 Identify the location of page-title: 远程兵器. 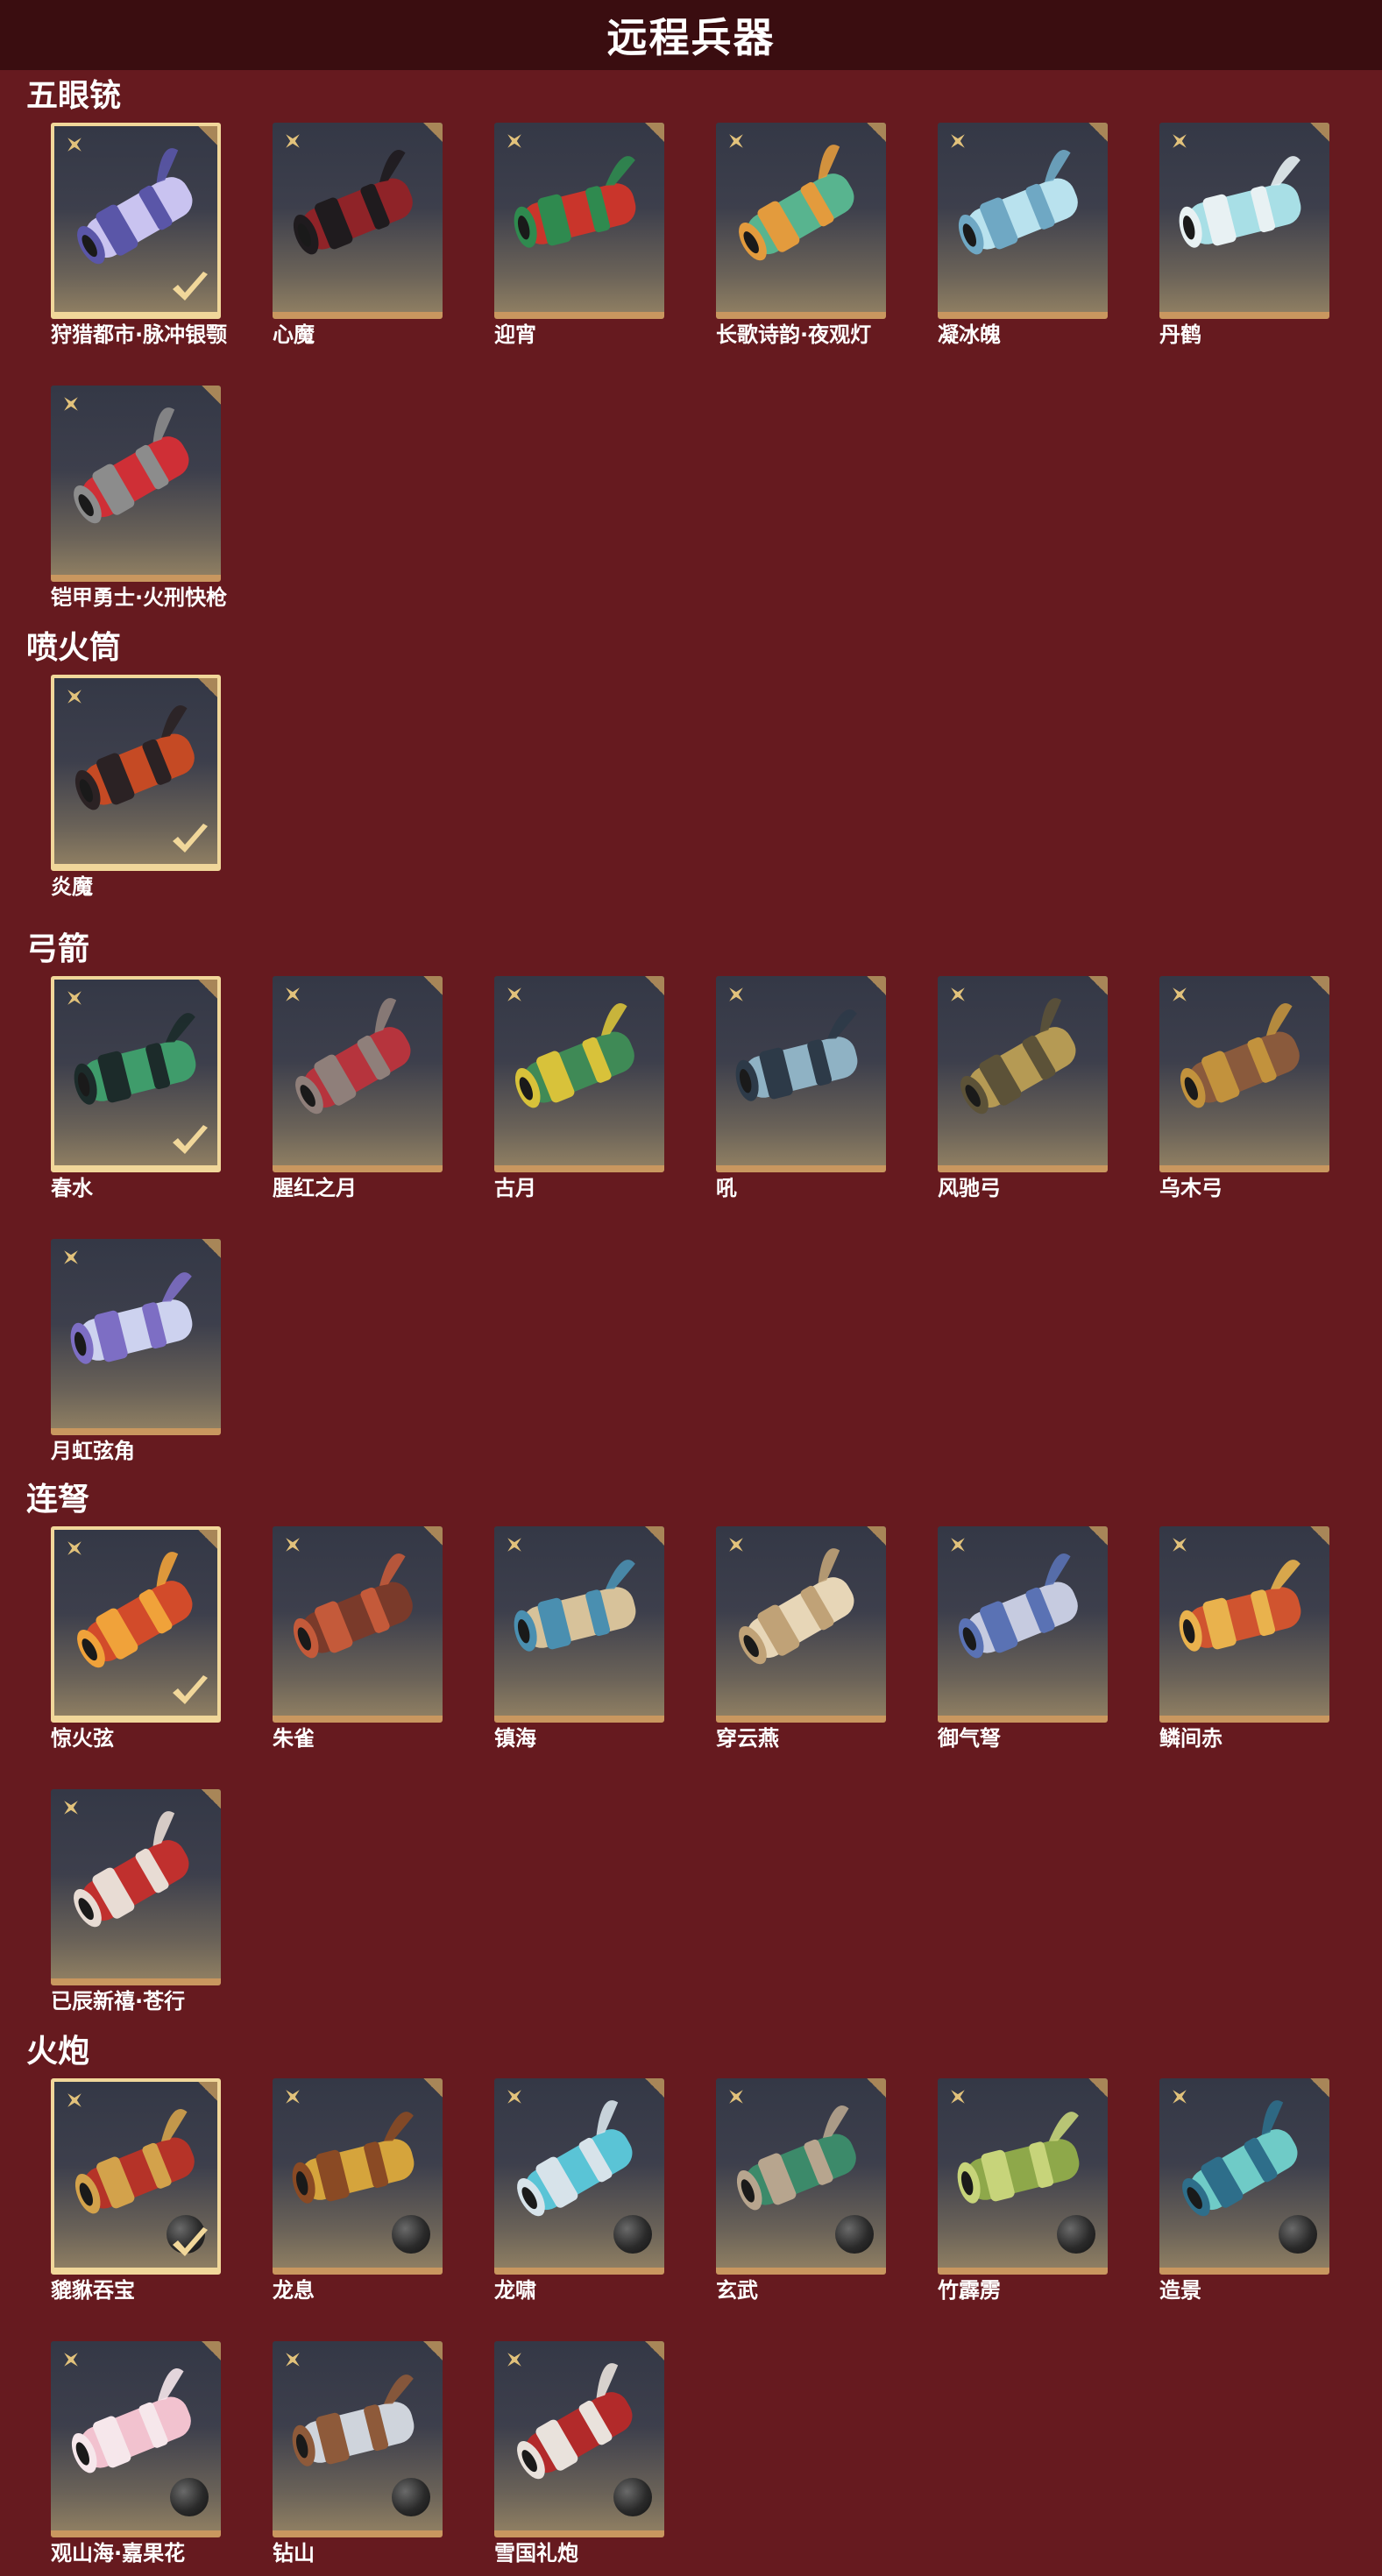
(691, 37).